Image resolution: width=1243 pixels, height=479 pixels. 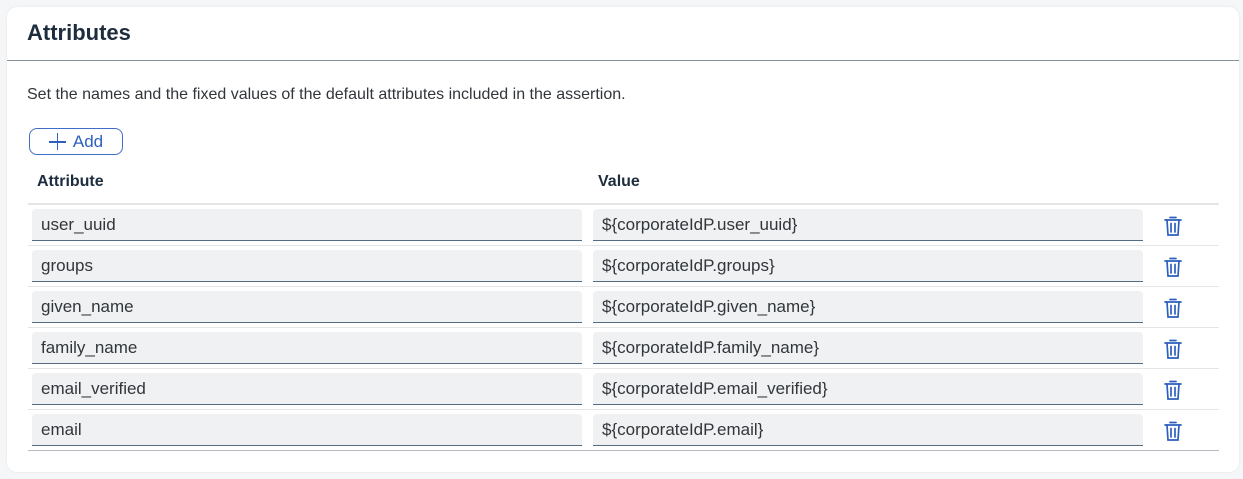 What do you see at coordinates (307, 225) in the screenshot?
I see `attribute-name-input: user_uuid` at bounding box center [307, 225].